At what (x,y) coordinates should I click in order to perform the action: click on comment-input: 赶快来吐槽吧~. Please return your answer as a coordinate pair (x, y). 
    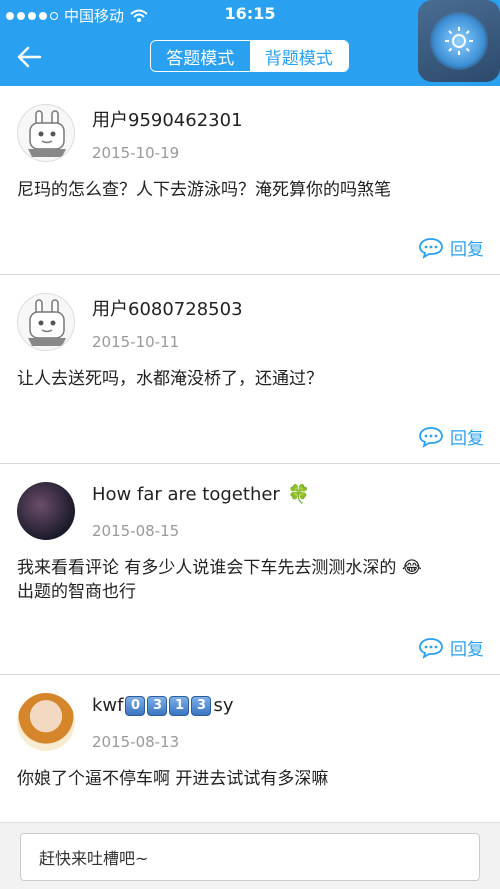
    Looking at the image, I should click on (250, 857).